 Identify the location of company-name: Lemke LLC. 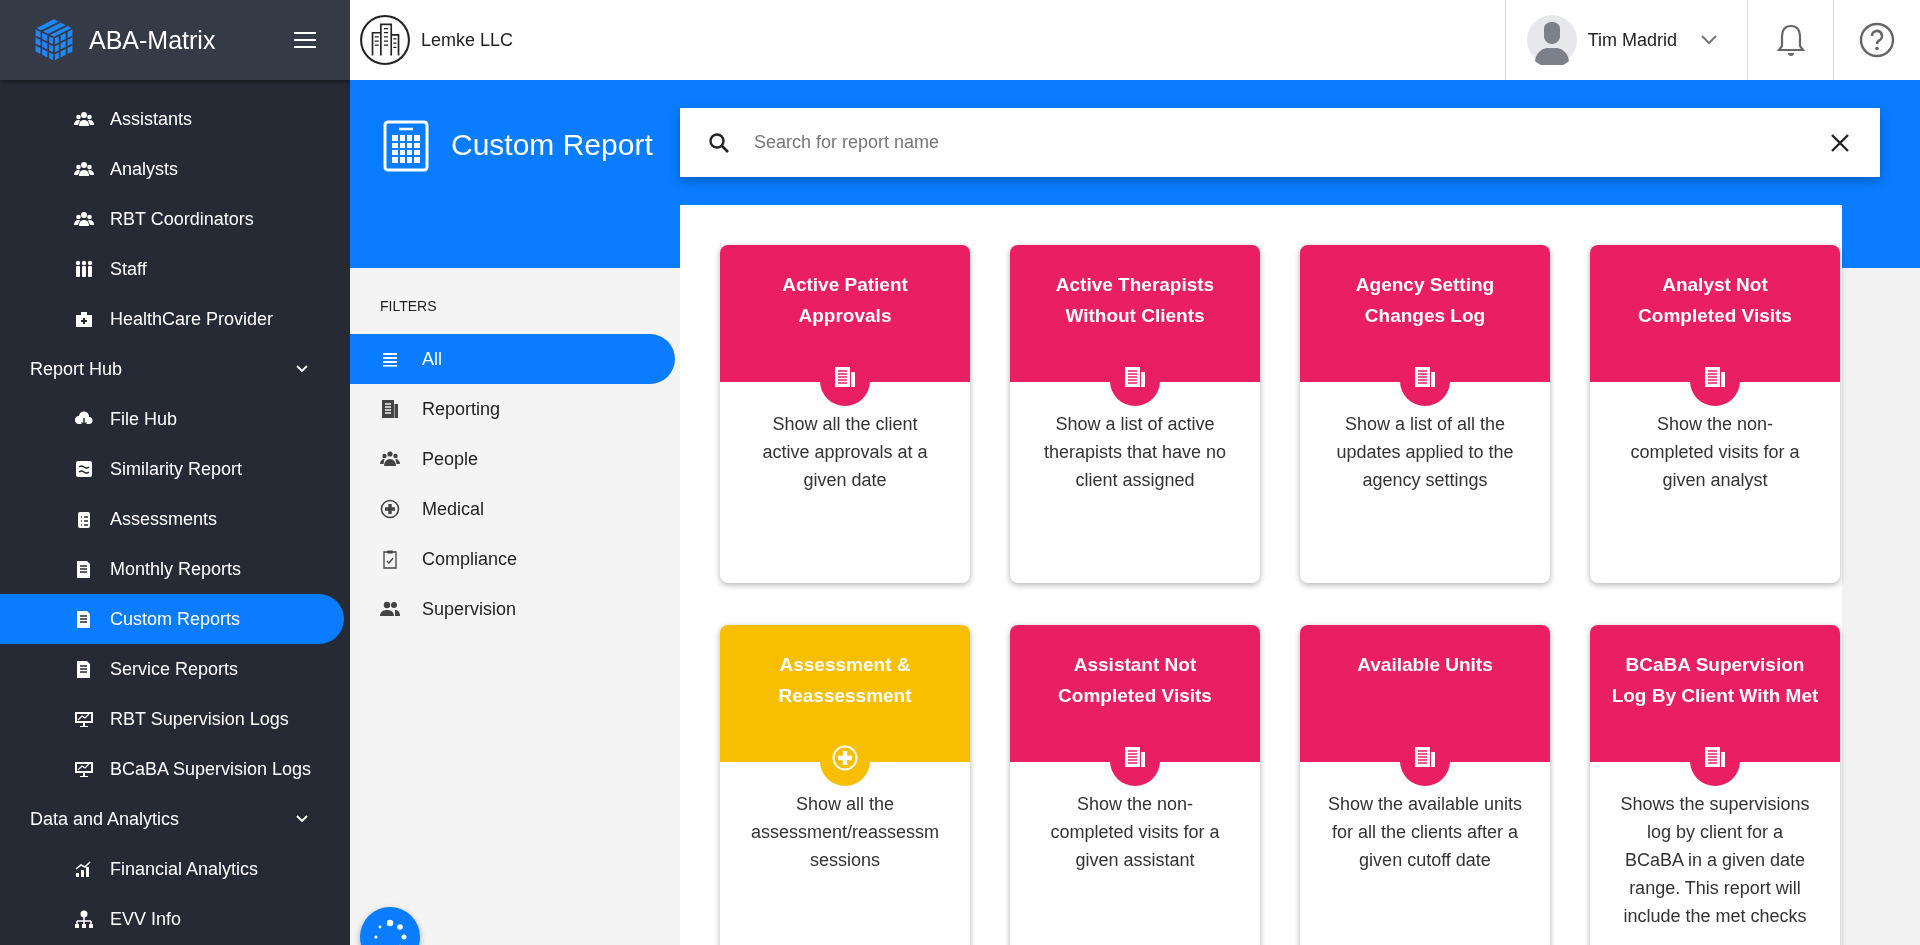
(467, 40).